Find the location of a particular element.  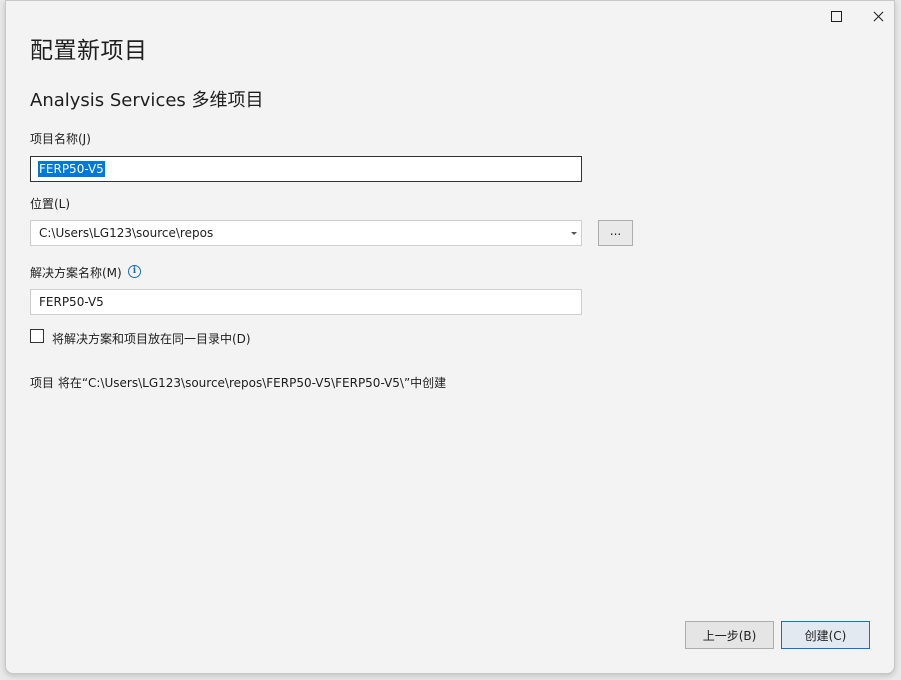

solution-name-value: FERP50-V5 is located at coordinates (71, 302).